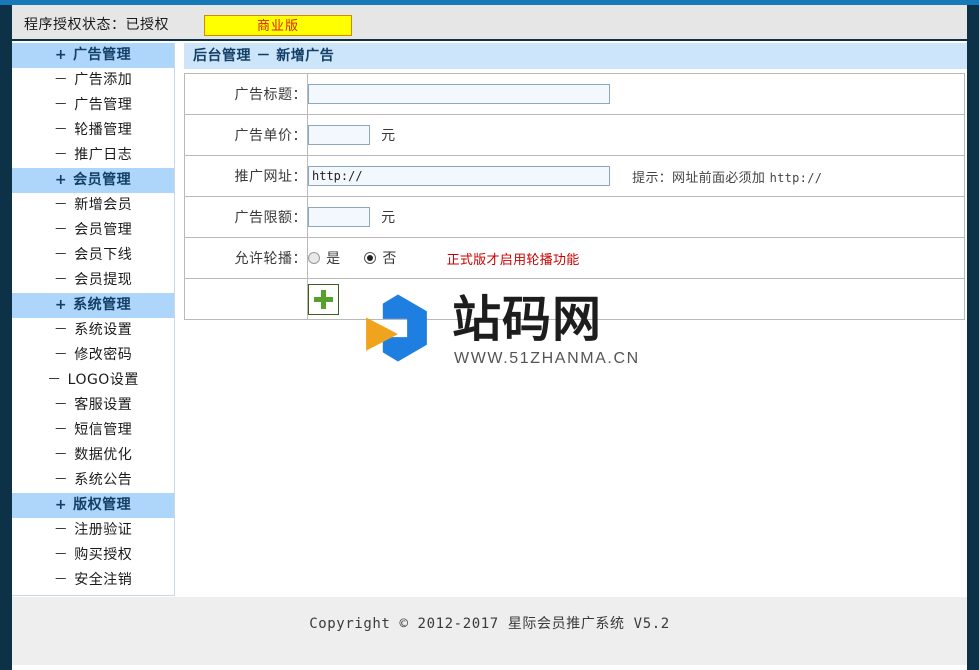  I want to click on sidebar-group-label: 系统管理, so click(102, 305).